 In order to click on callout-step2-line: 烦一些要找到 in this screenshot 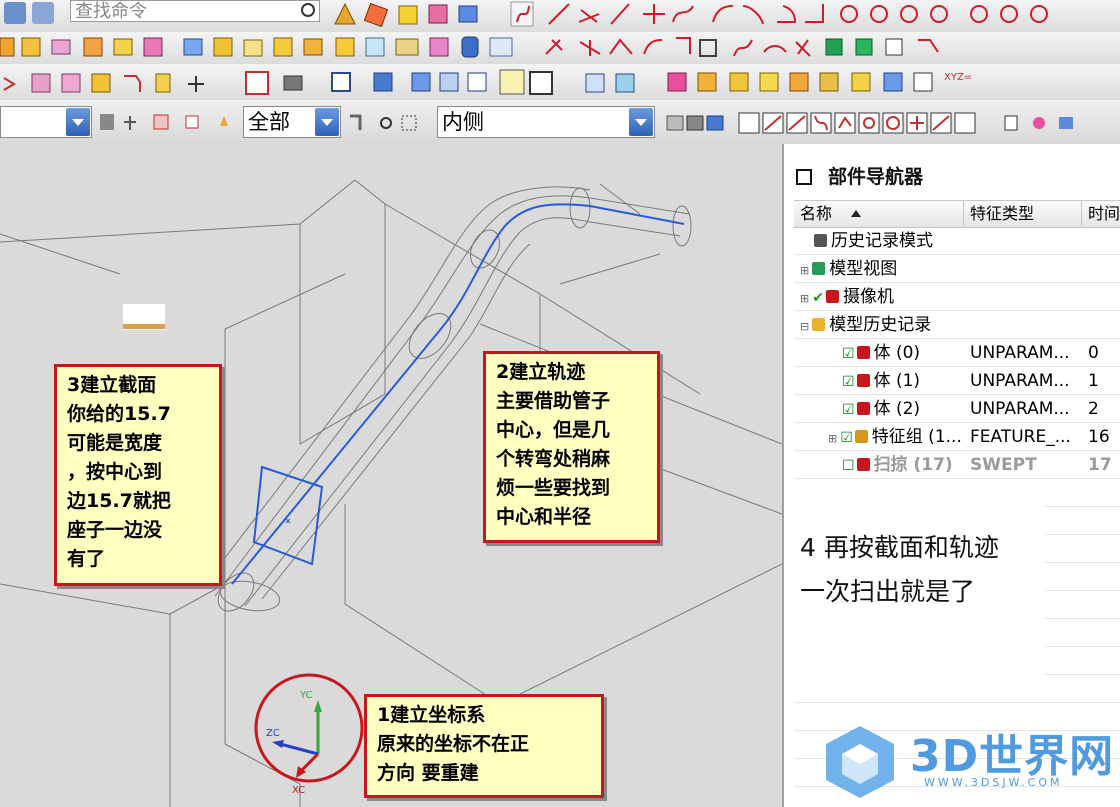, I will do `click(553, 488)`.